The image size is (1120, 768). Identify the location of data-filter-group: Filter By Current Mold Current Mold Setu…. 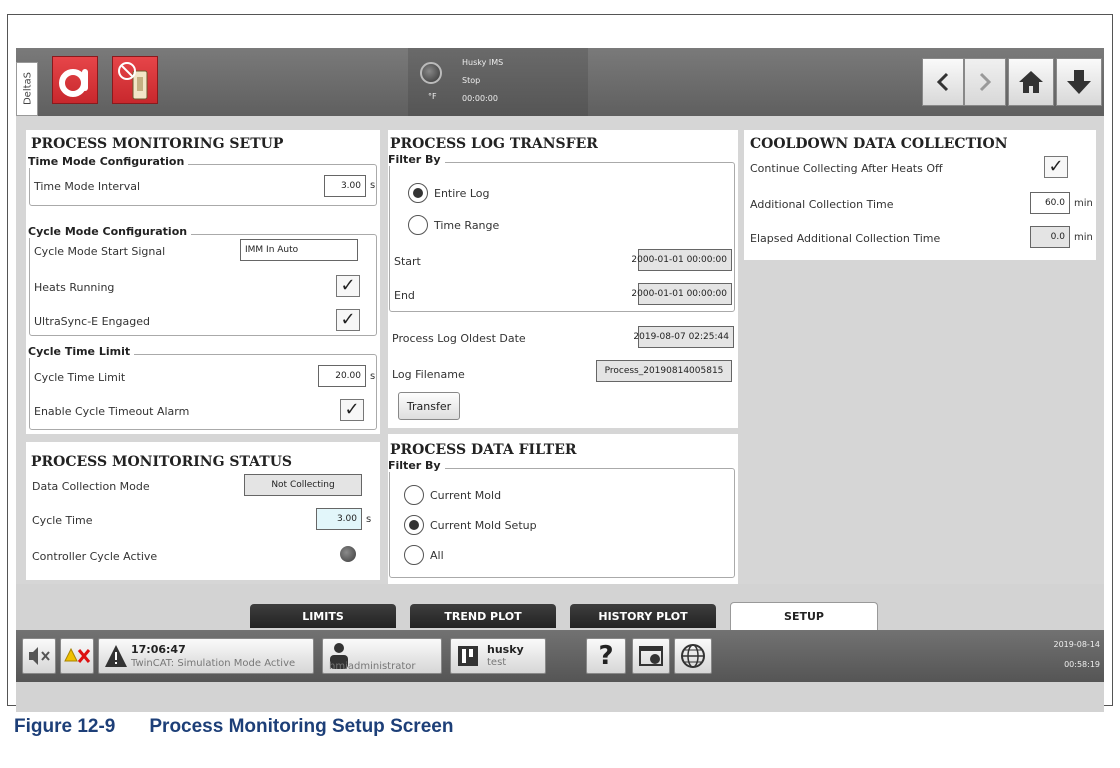
(561, 518).